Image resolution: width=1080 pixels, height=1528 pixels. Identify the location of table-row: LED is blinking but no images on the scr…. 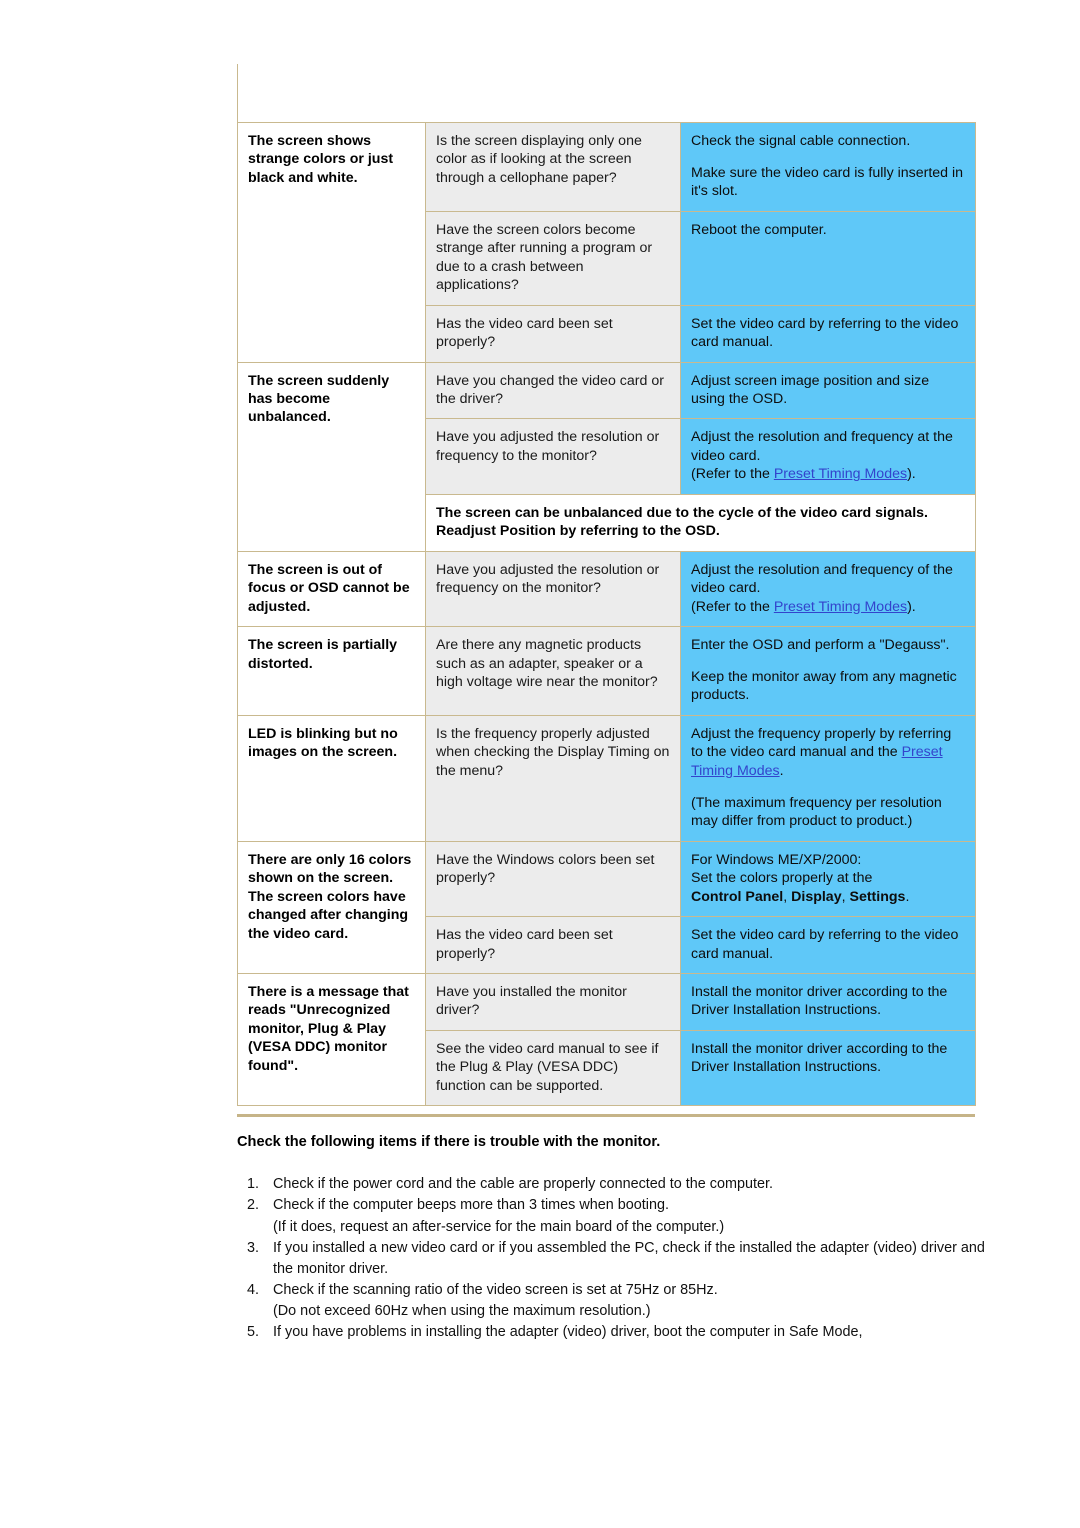
(606, 778).